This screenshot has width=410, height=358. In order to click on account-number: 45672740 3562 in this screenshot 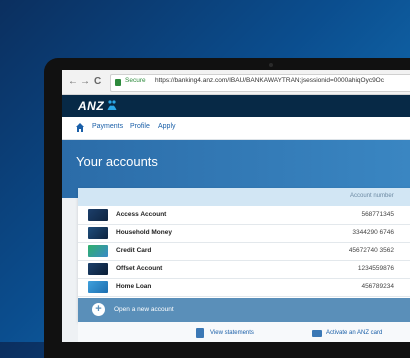, I will do `click(371, 250)`.